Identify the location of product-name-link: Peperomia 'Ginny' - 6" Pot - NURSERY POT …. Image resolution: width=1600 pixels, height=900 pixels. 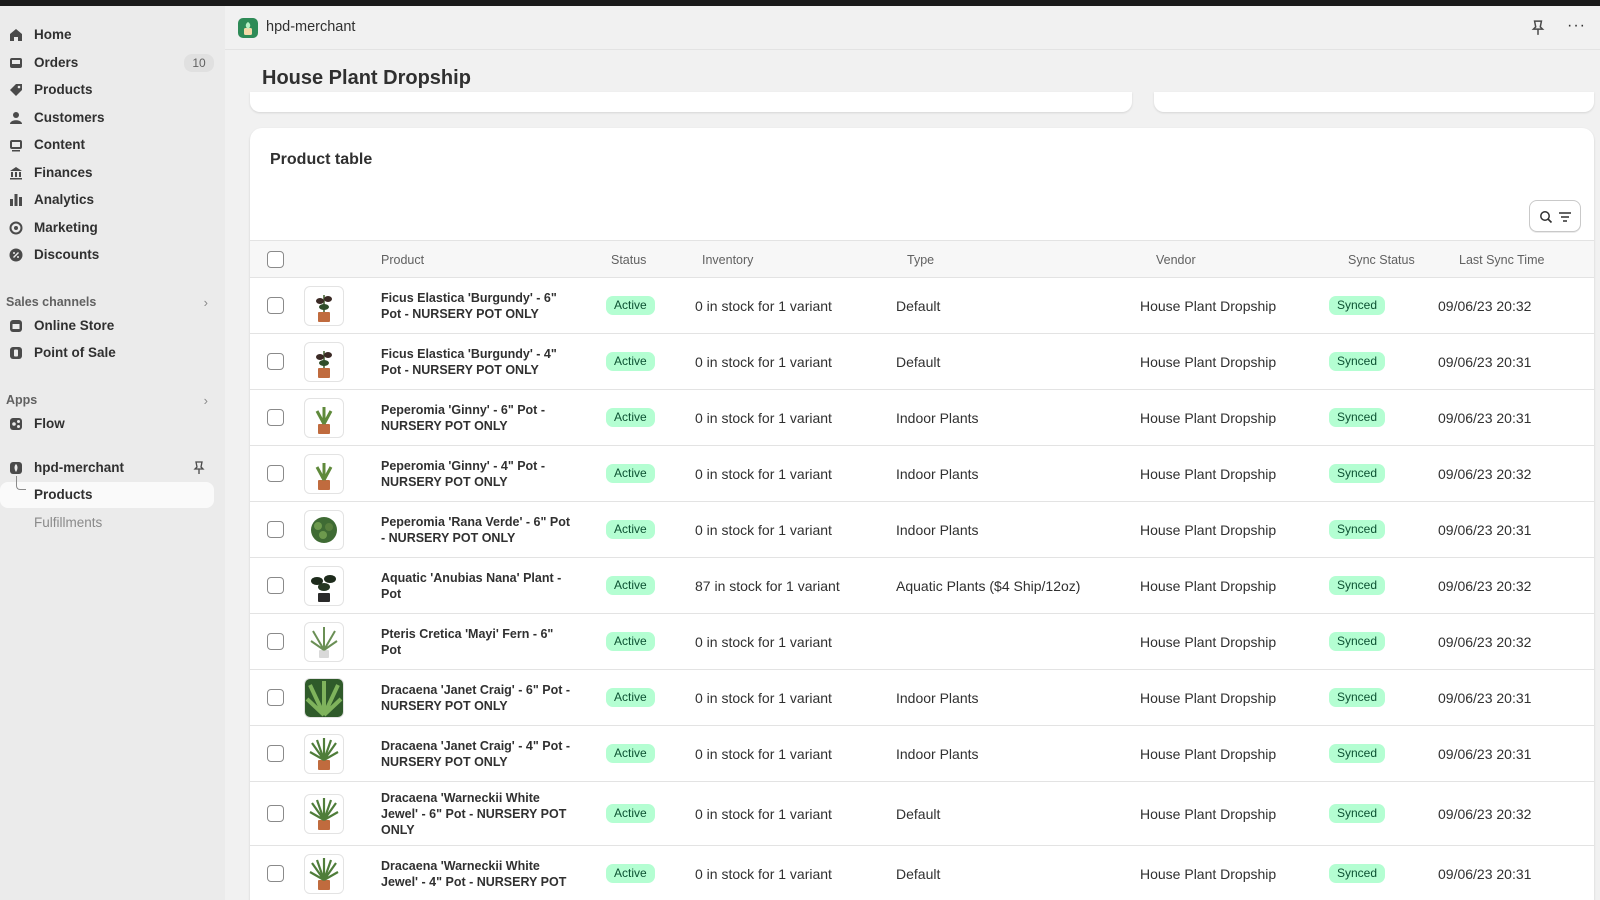
(486, 418).